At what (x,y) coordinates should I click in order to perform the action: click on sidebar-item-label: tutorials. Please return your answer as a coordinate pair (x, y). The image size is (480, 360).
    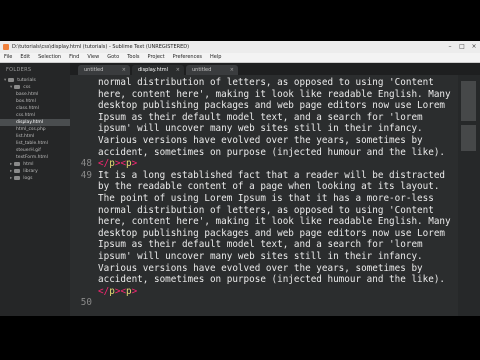
    Looking at the image, I should click on (26, 80).